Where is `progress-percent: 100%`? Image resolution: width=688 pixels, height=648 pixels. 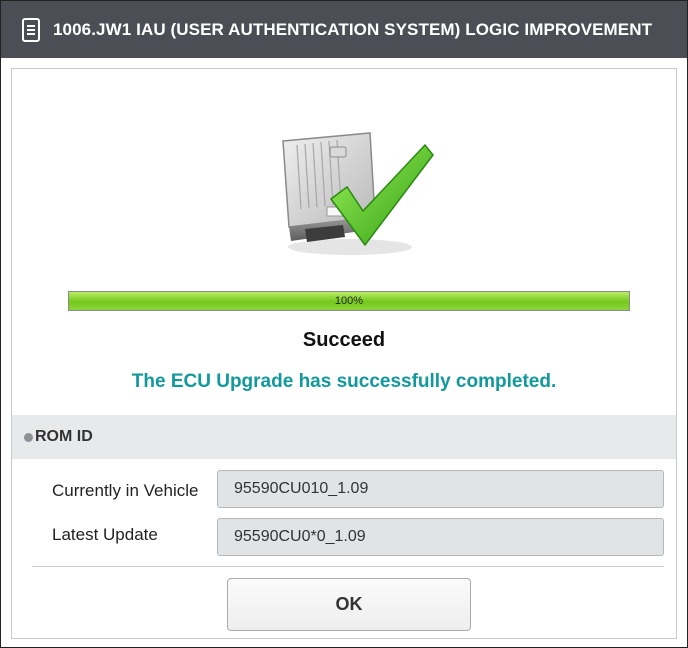 progress-percent: 100% is located at coordinates (349, 301).